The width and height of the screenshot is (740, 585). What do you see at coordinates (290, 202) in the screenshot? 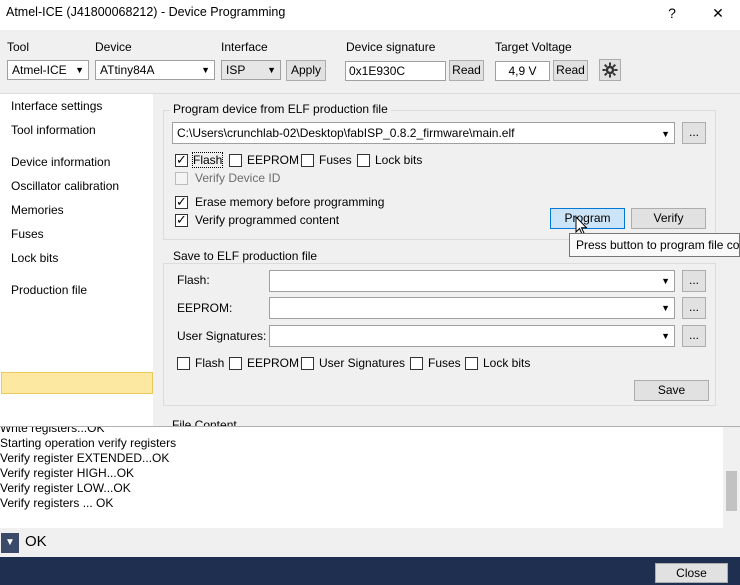
I see `erase-label: Erase memory before programming` at bounding box center [290, 202].